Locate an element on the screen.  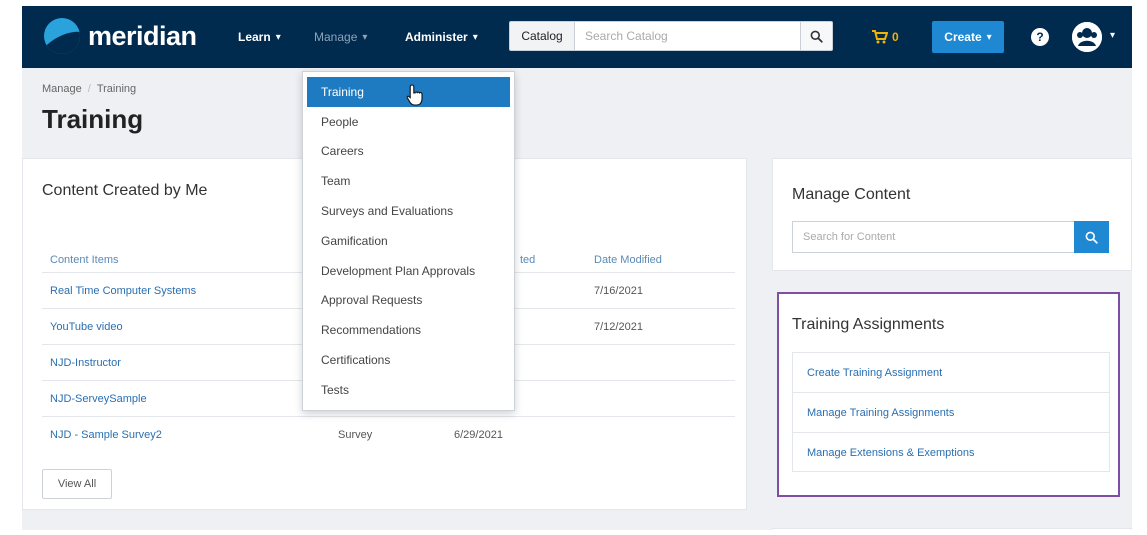
help-icon: ? is located at coordinates (1040, 37).